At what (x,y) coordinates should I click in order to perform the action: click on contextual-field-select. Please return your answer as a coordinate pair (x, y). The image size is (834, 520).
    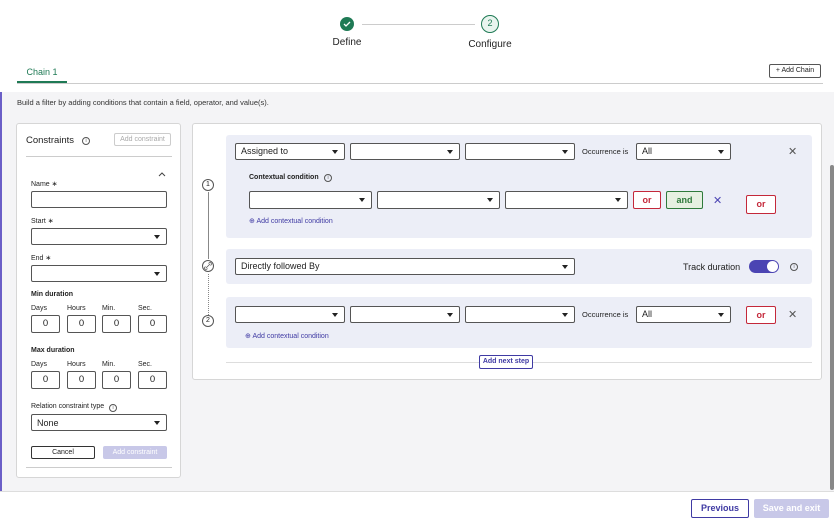
    Looking at the image, I should click on (310, 200).